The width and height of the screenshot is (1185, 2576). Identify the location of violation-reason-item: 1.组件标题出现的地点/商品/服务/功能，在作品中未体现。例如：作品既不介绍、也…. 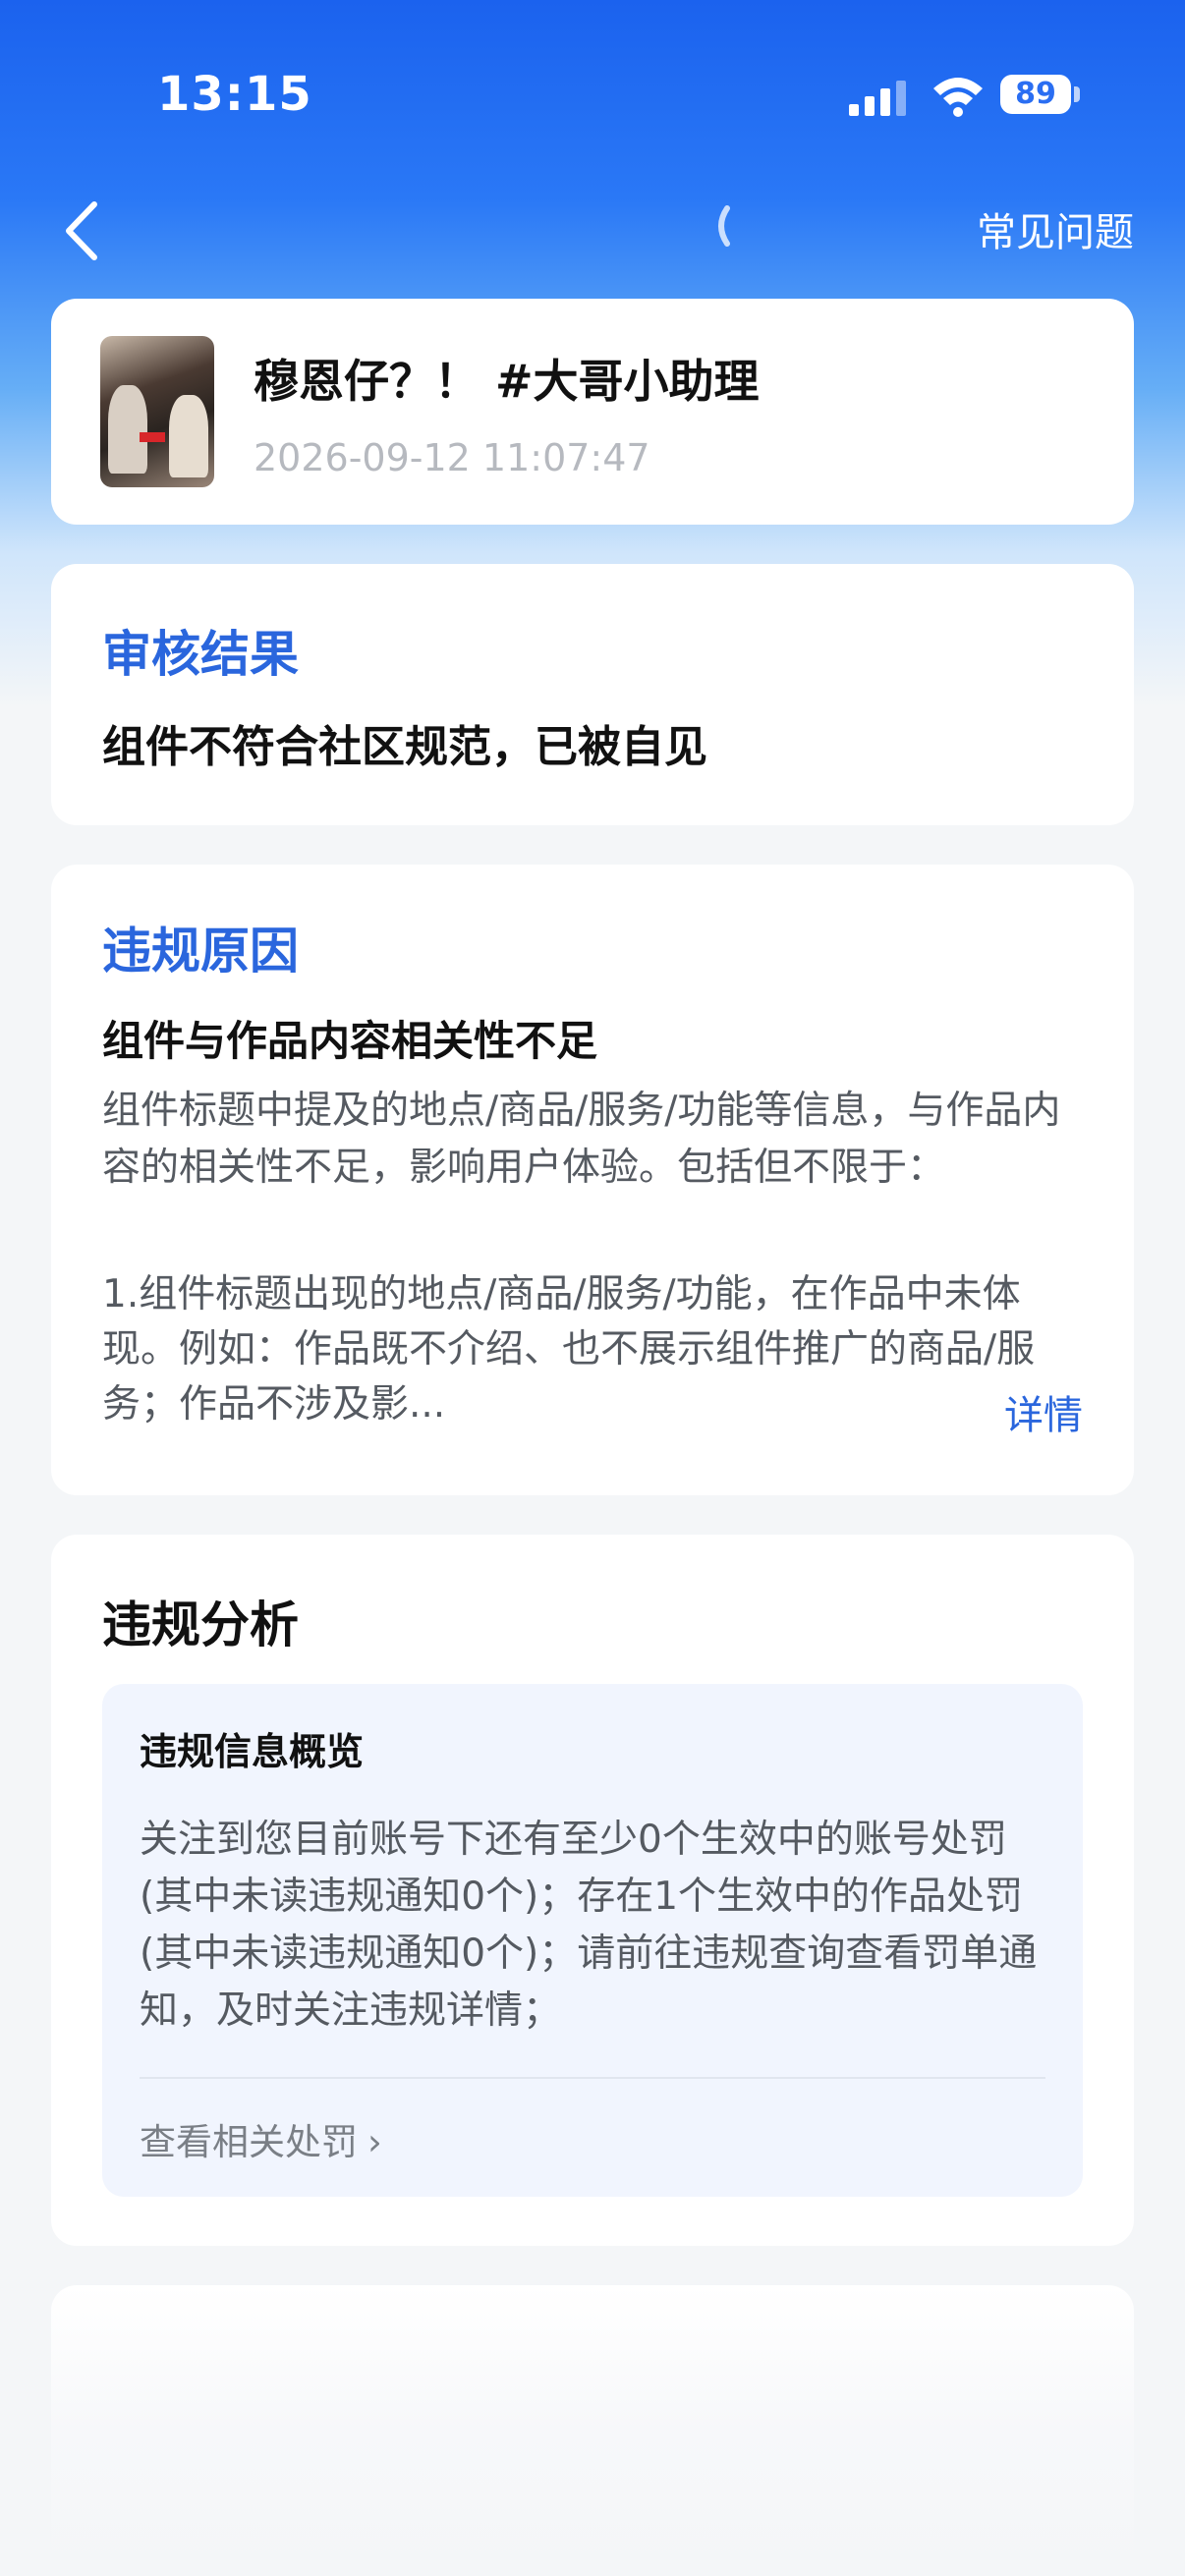
(569, 1349).